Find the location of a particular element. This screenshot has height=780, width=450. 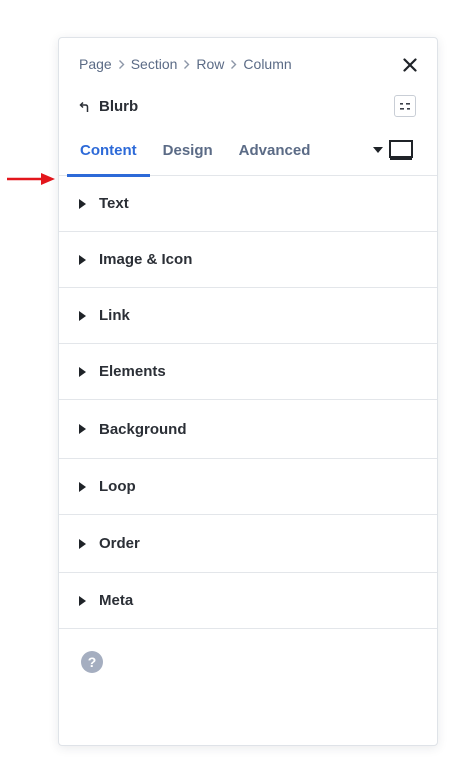

red-arrow-icon is located at coordinates (31, 179).